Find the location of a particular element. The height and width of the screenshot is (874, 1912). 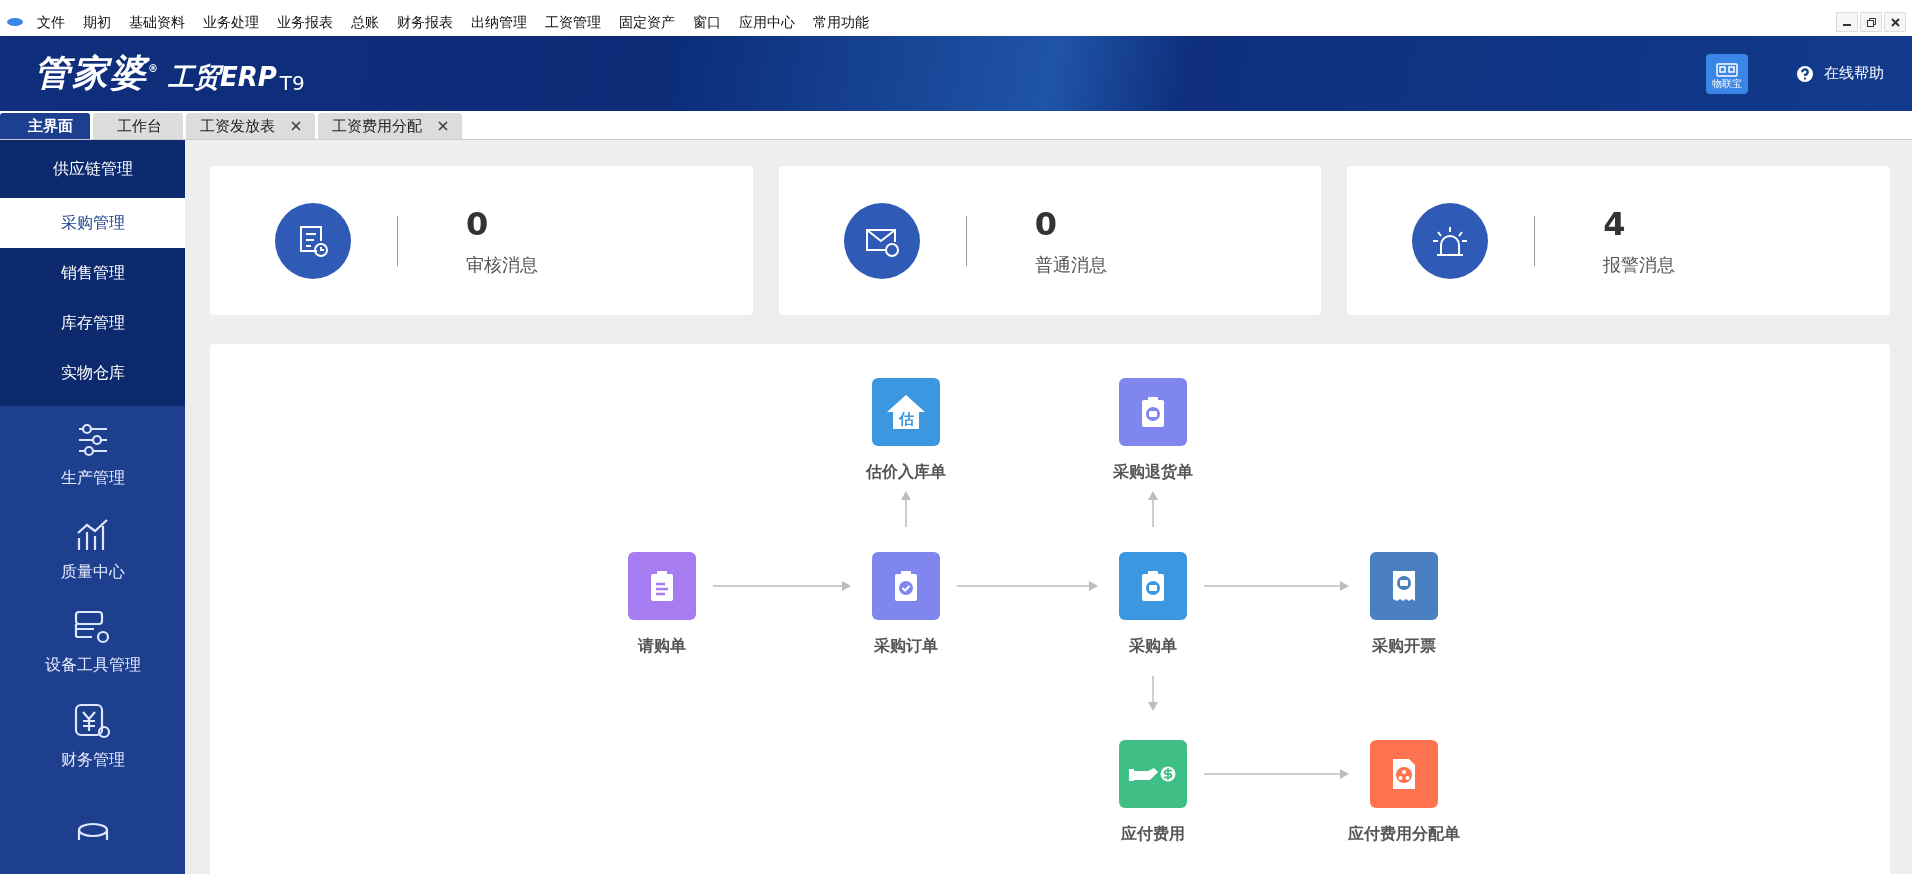

restore-icon is located at coordinates (1871, 22).